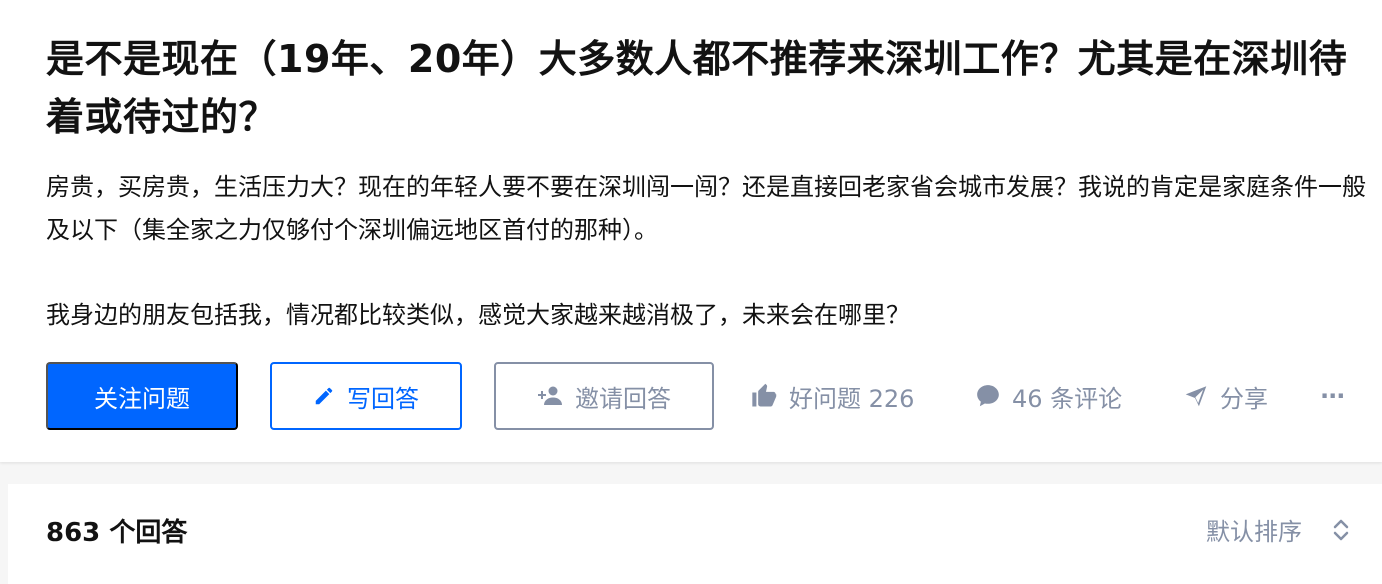 The width and height of the screenshot is (1382, 584). I want to click on sort-label: 默认排序, so click(1254, 532).